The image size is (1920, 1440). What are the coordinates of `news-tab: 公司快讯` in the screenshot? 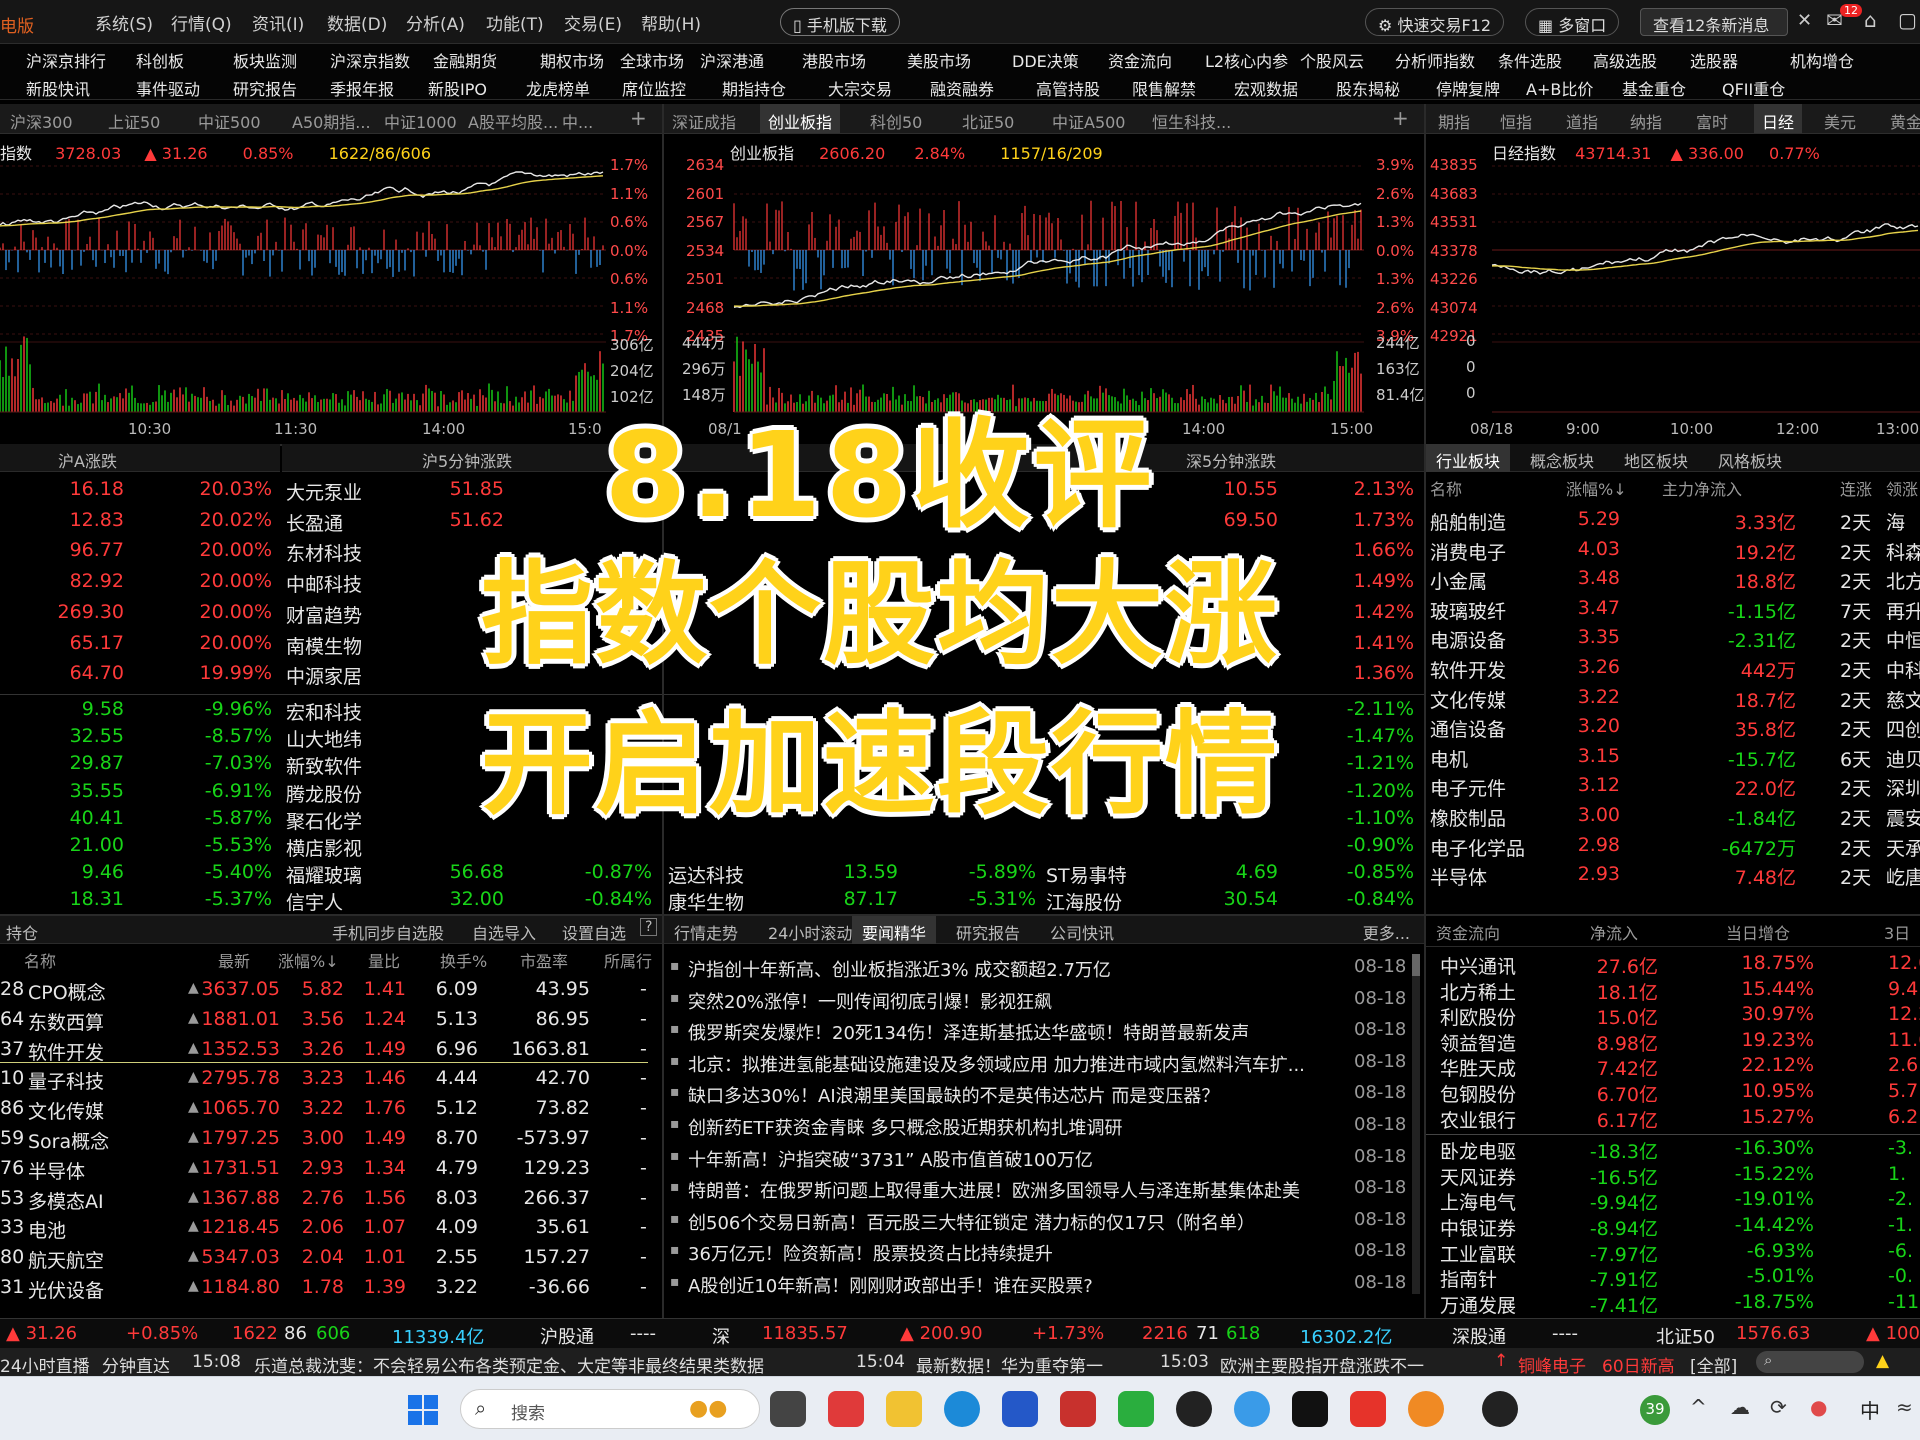 It's located at (1082, 930).